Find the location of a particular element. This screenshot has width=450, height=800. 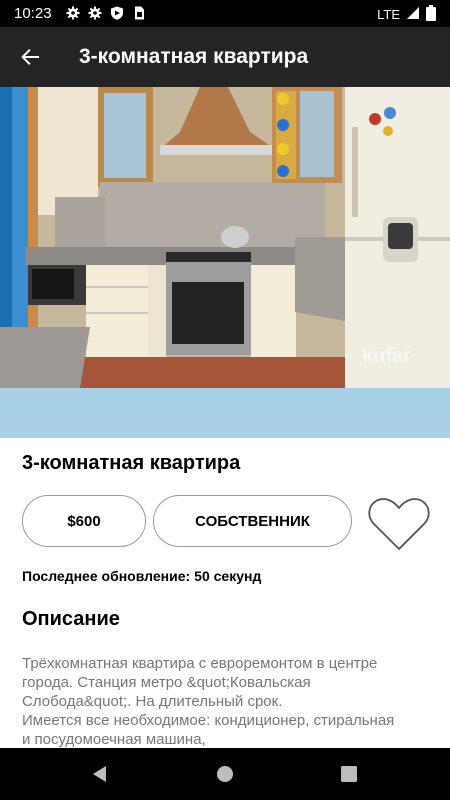

recents-square-icon is located at coordinates (349, 774).